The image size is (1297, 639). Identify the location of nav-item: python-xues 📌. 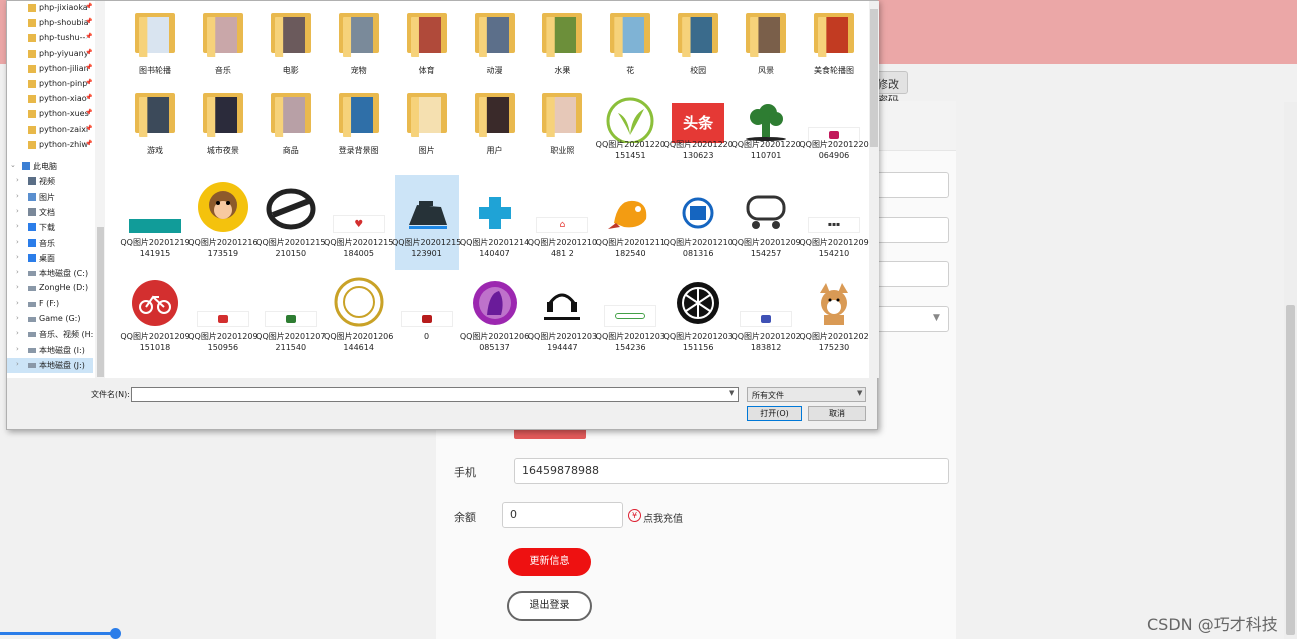
(50, 114).